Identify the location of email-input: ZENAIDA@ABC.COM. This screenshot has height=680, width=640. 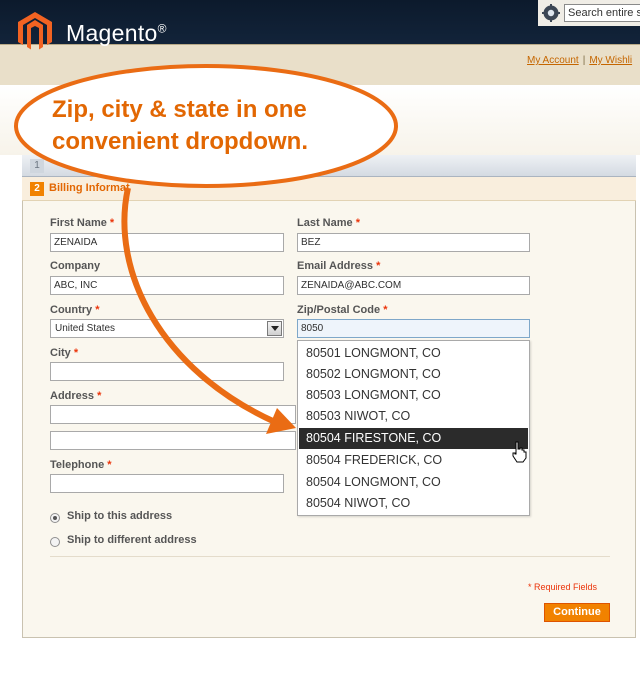
(413, 285).